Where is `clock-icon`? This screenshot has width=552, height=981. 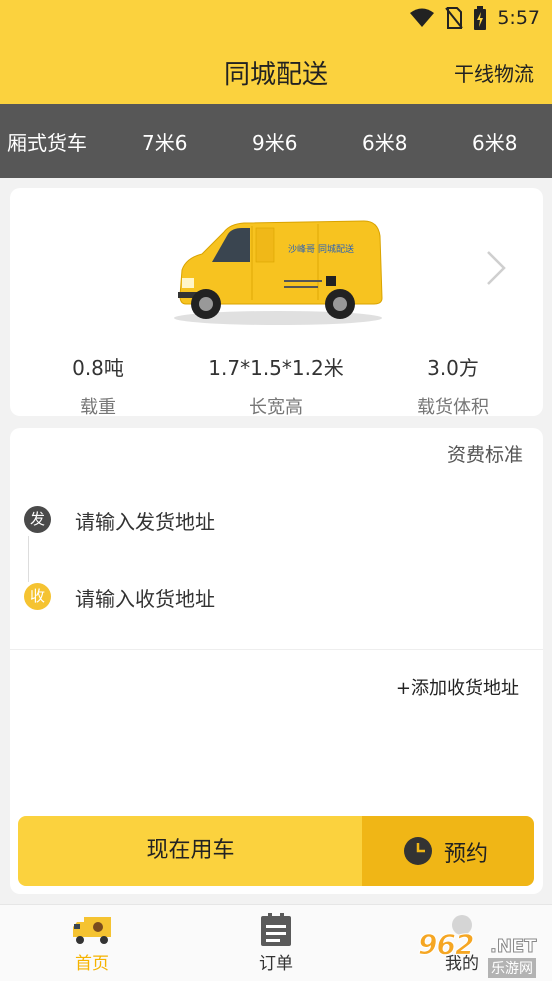 clock-icon is located at coordinates (418, 851).